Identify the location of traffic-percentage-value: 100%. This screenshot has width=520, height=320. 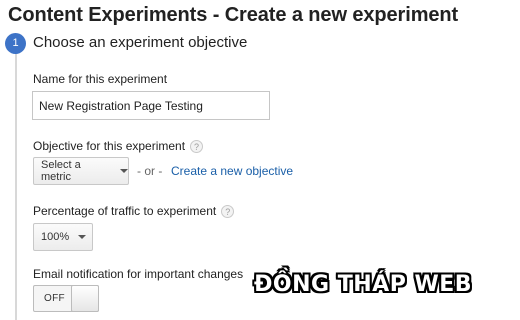
(55, 237).